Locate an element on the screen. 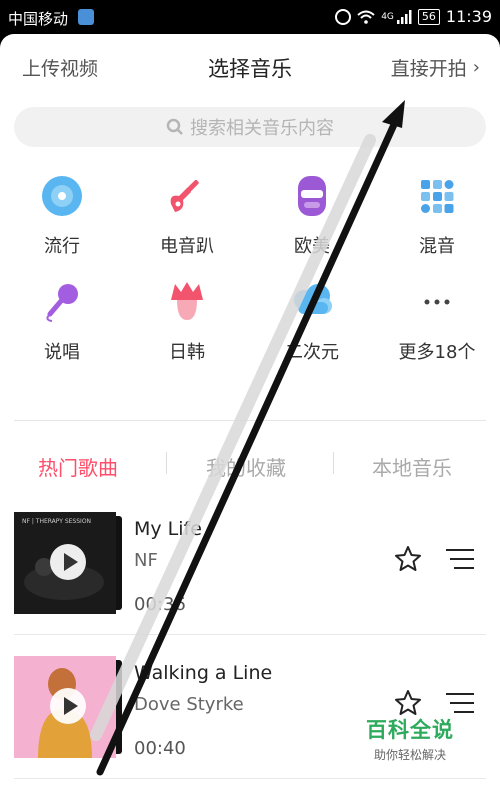 This screenshot has height=790, width=500. disc-icon is located at coordinates (62, 196).